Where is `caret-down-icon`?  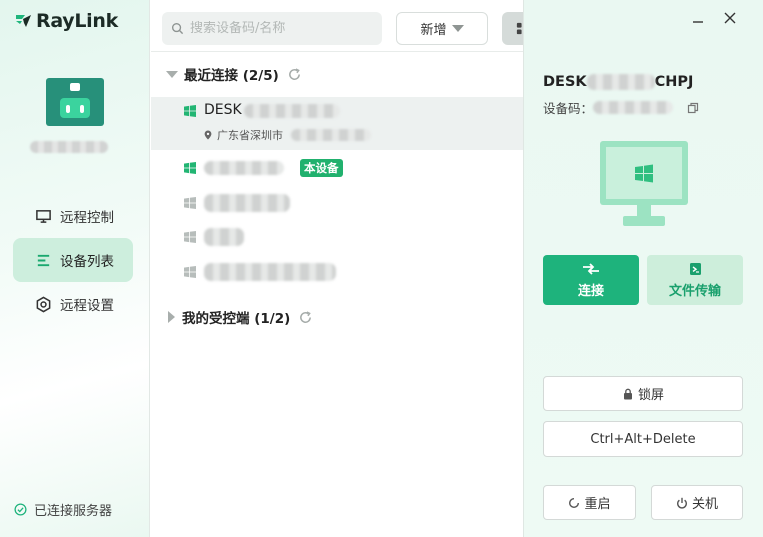 caret-down-icon is located at coordinates (172, 74).